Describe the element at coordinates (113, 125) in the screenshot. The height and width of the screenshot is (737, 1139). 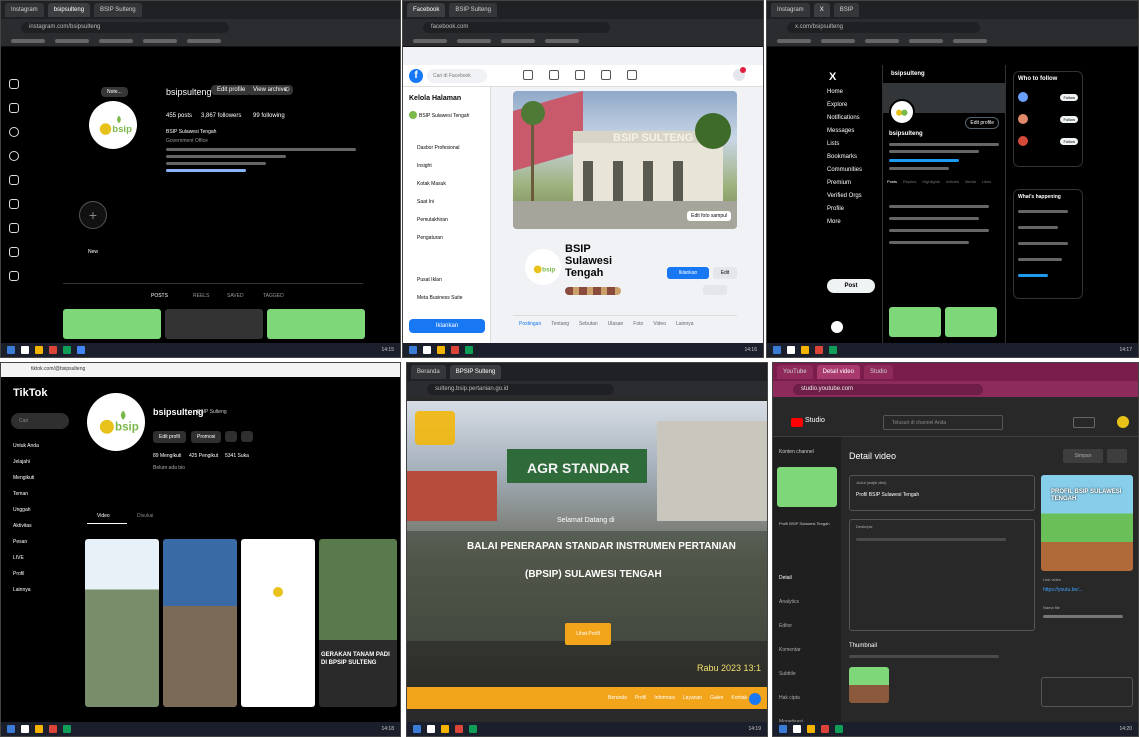
I see `profile-avatar: bsip` at that location.